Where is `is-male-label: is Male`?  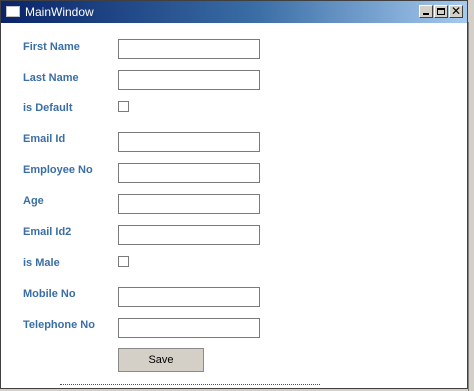 is-male-label: is Male is located at coordinates (41, 263).